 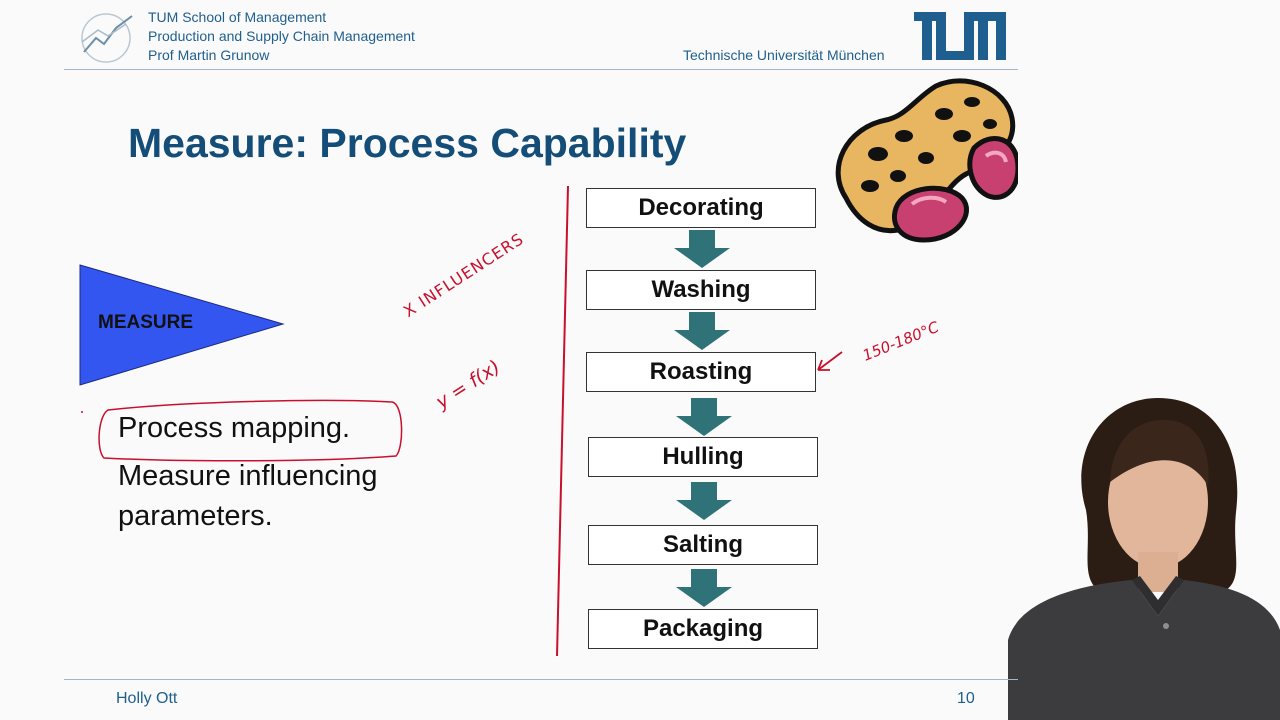 What do you see at coordinates (701, 208) in the screenshot?
I see `step-decorating: Decorating` at bounding box center [701, 208].